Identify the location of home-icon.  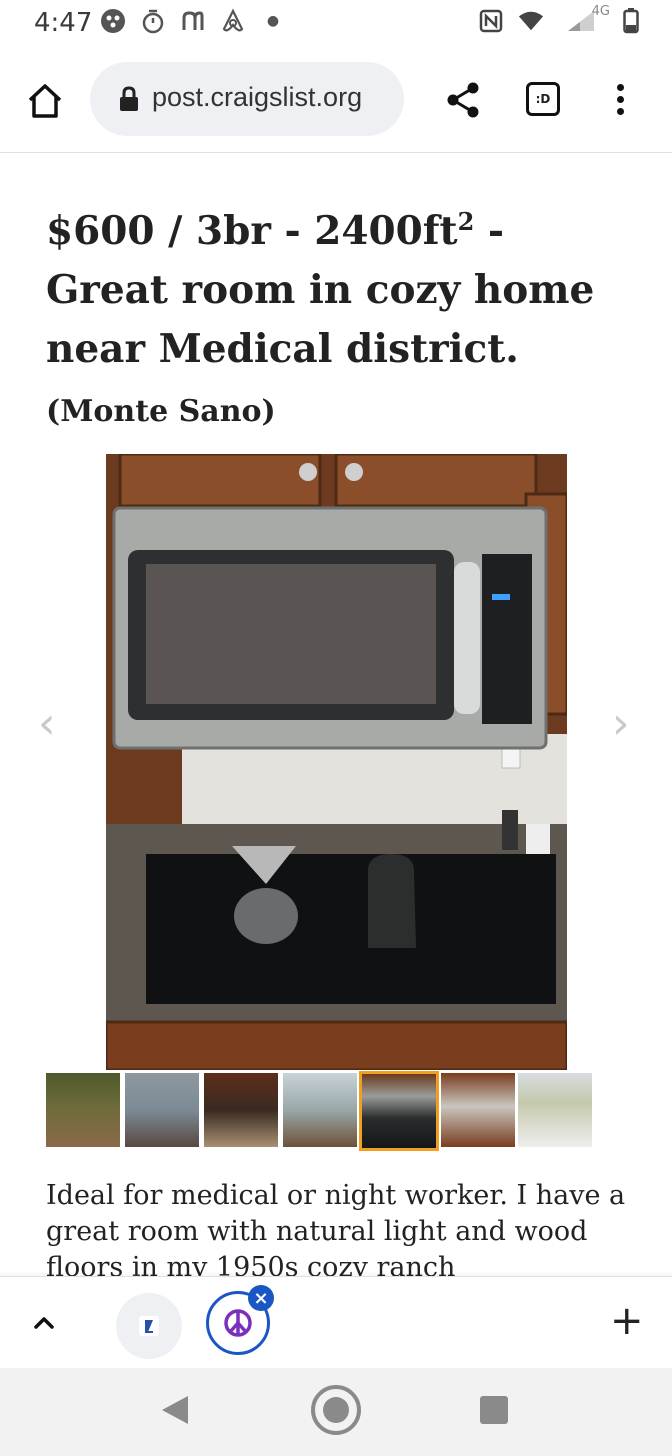
(45, 101).